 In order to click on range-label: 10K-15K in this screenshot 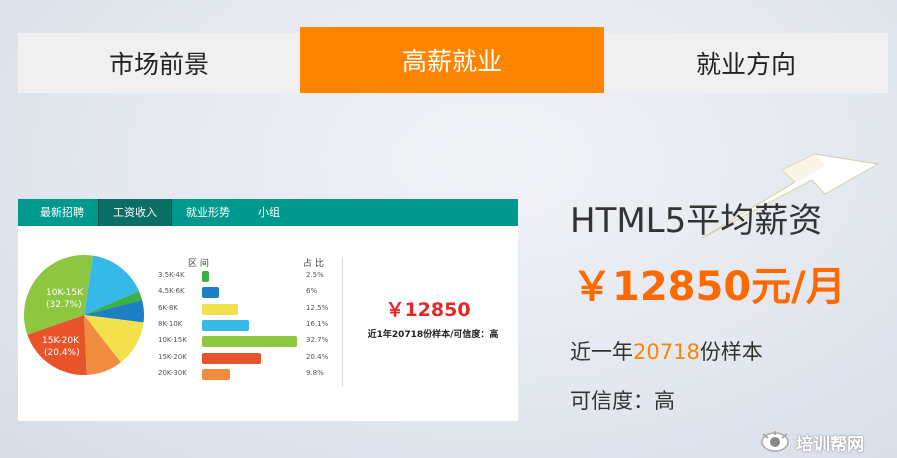, I will do `click(172, 340)`.